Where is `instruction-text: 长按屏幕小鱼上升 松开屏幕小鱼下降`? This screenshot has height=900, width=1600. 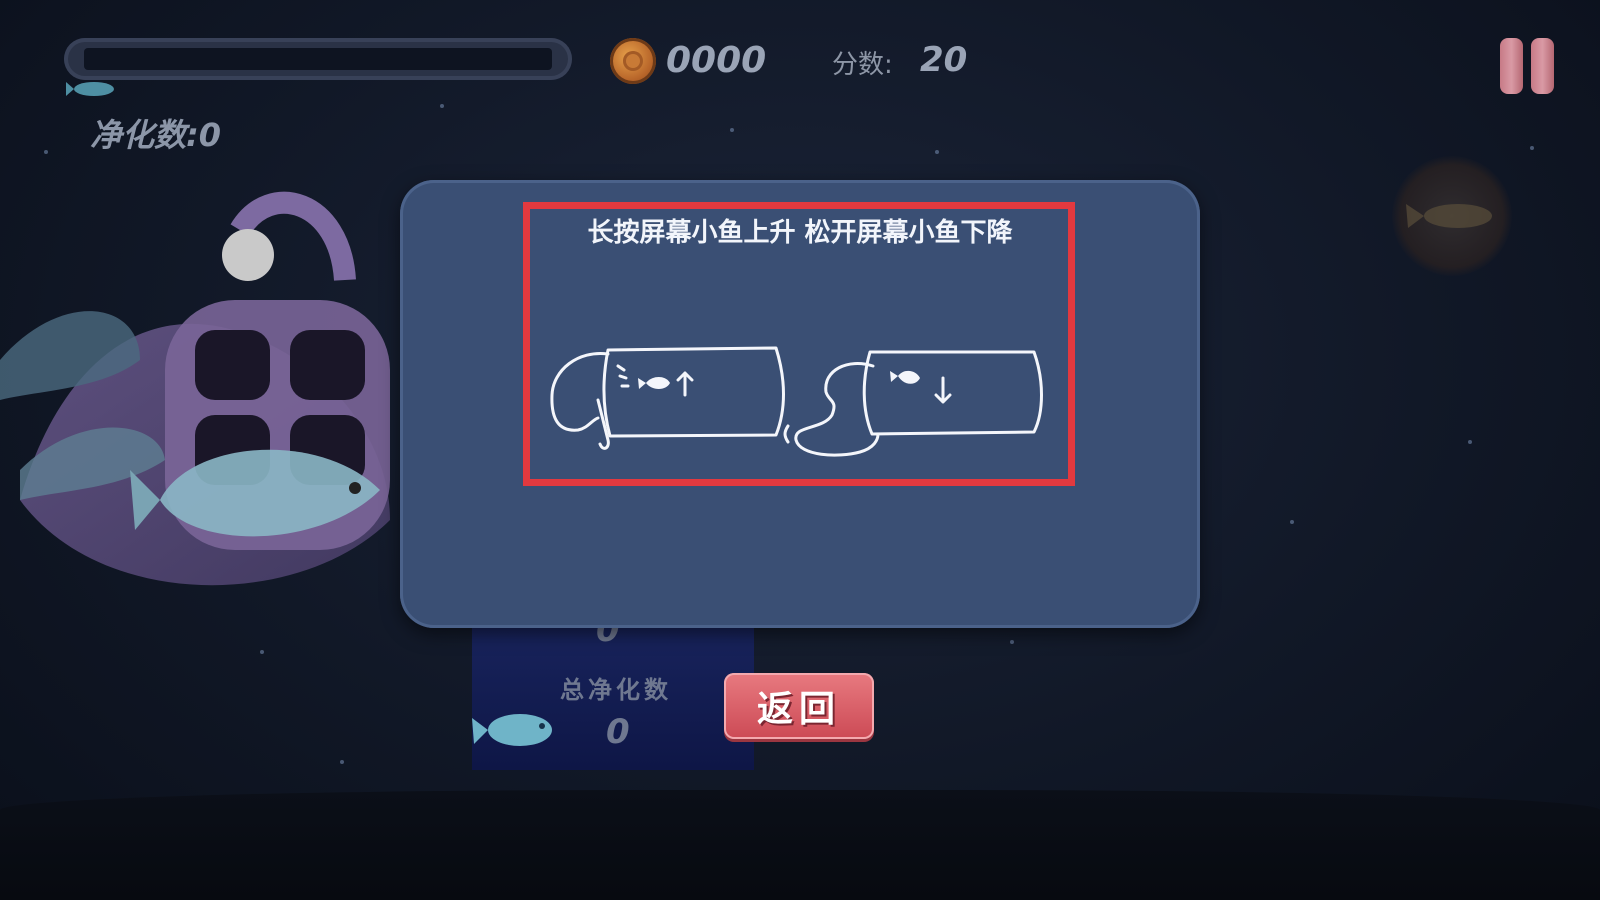 instruction-text: 长按屏幕小鱼上升 松开屏幕小鱼下降 is located at coordinates (800, 233).